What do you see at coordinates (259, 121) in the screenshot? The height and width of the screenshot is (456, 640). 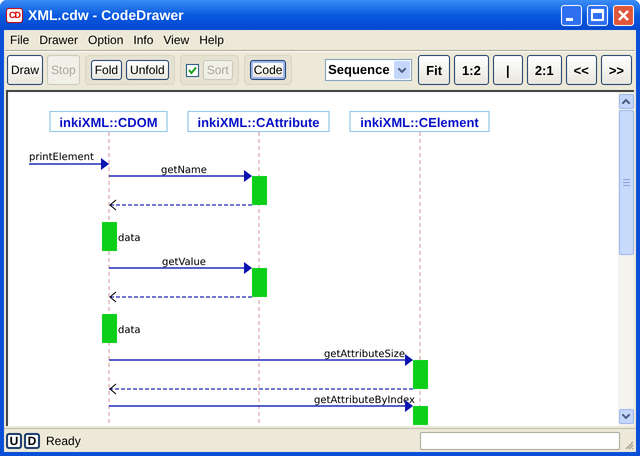 I see `lifeline-header: inkiXML::CAttribute` at bounding box center [259, 121].